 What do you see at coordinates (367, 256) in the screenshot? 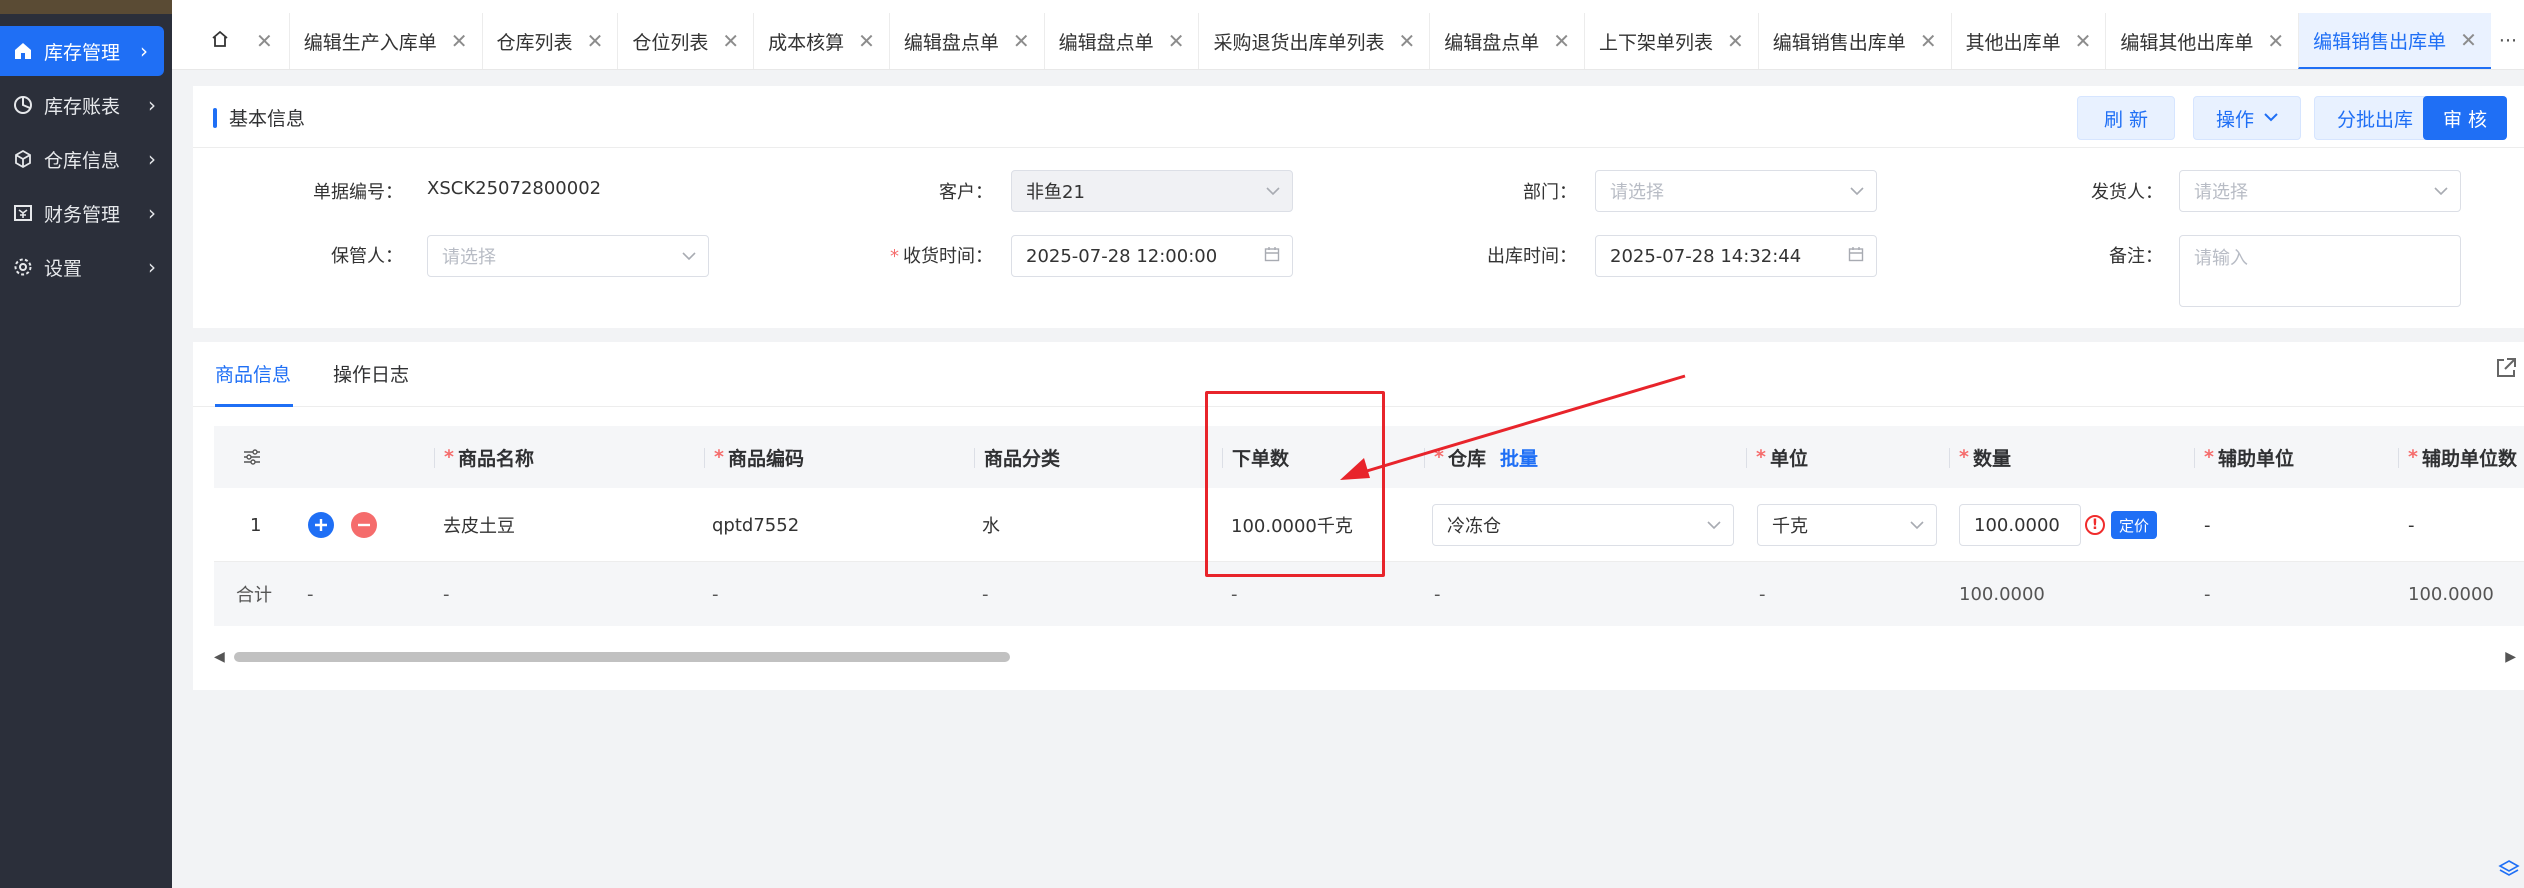
I see `keeper-label: 保管人：` at bounding box center [367, 256].